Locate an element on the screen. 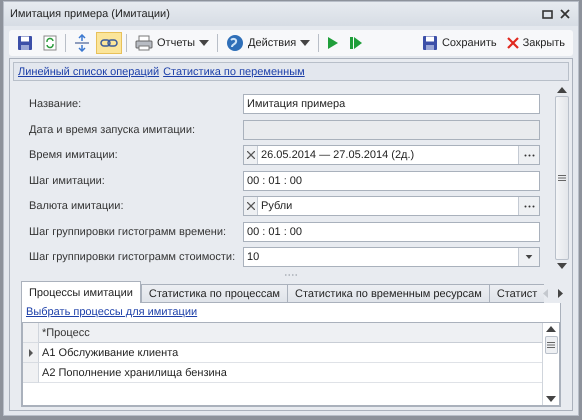 The image size is (582, 420). table-cell: A2 Пополнение хранилища бензина is located at coordinates (290, 373).